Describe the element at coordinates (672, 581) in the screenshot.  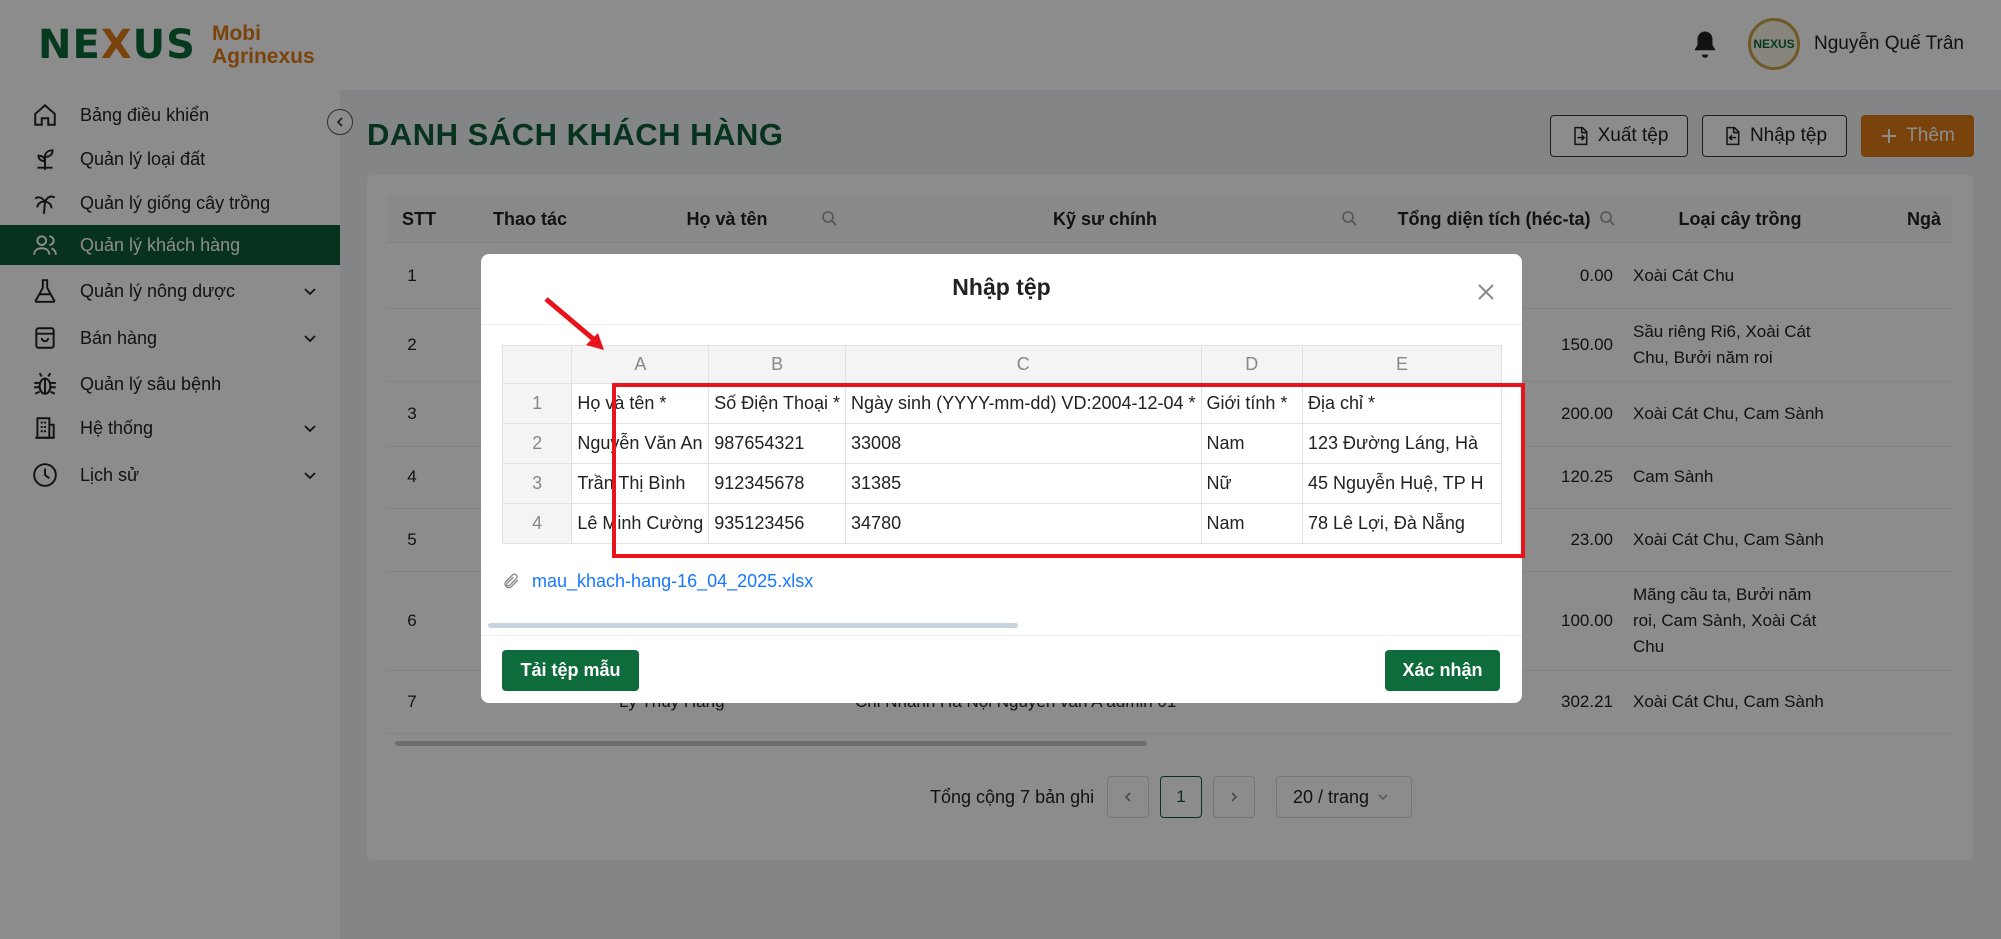
I see `file-link: mau_khach-hang-16_04_2025.xlsx` at that location.